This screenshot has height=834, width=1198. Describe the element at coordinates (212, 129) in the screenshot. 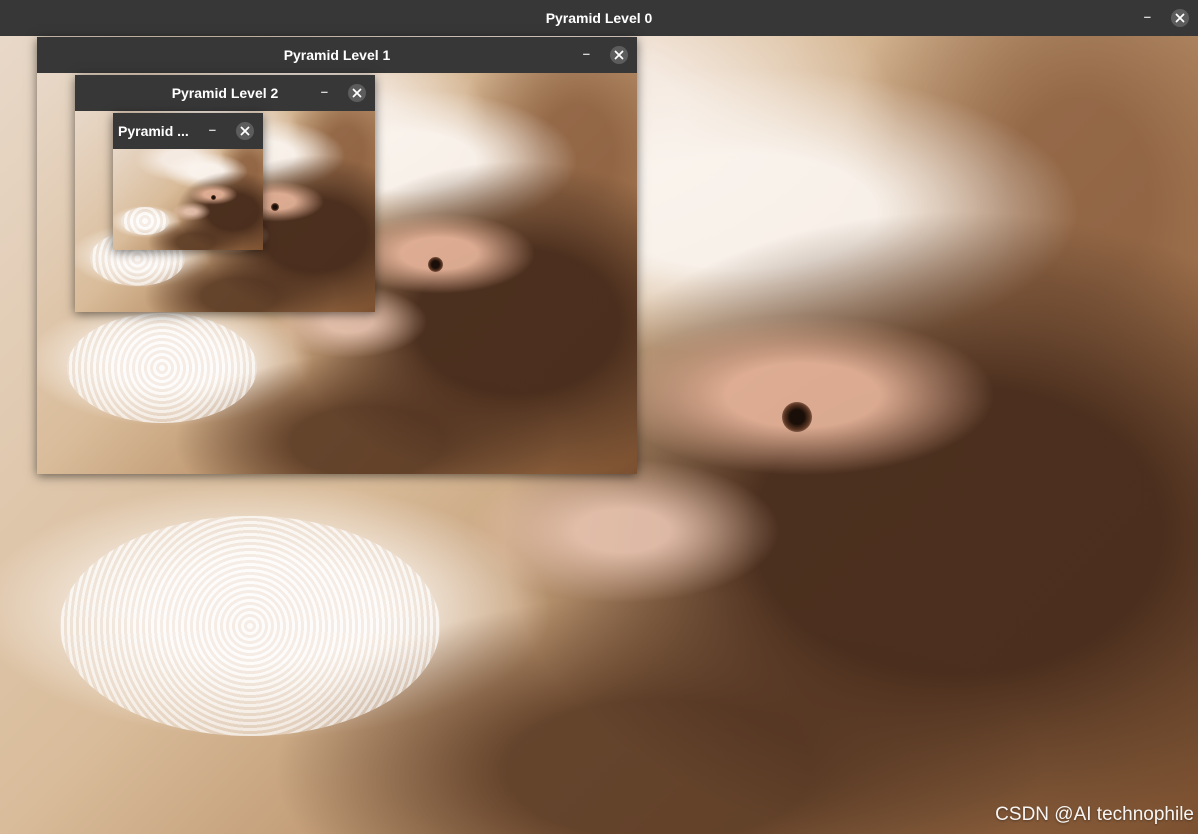

I see `minimize-button-level-3: –` at that location.